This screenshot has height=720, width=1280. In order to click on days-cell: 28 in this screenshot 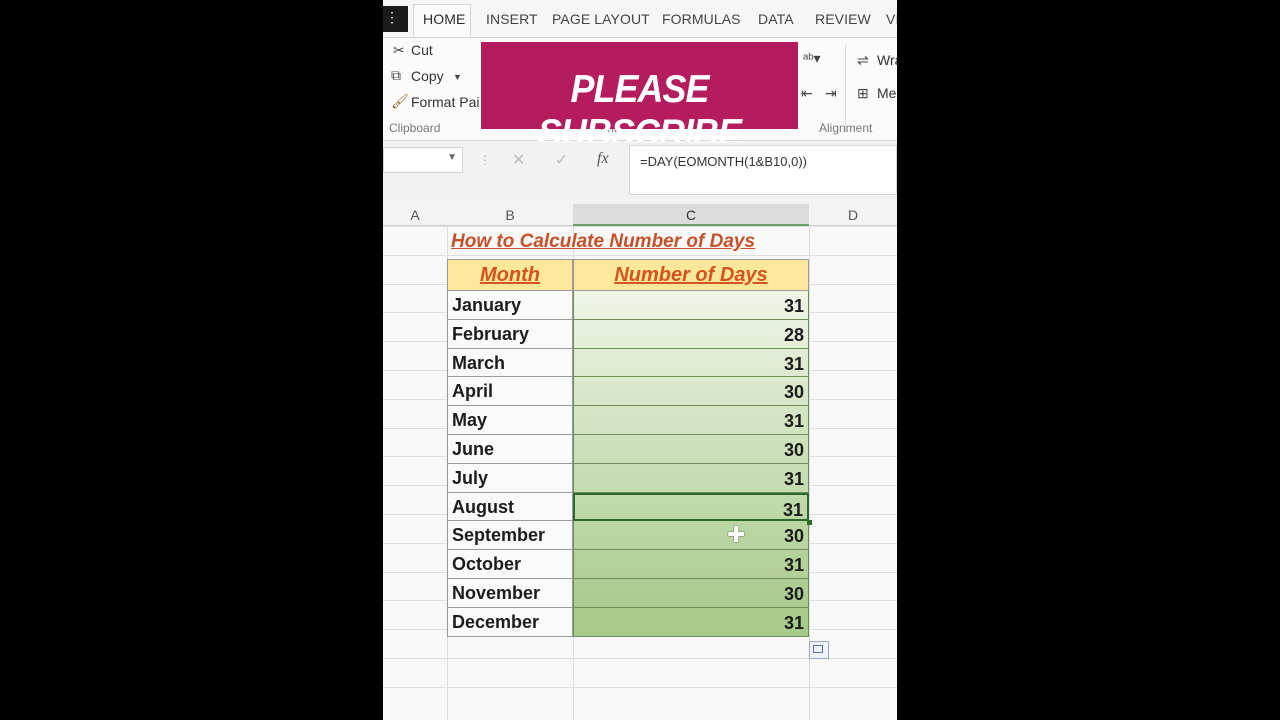, I will do `click(691, 334)`.